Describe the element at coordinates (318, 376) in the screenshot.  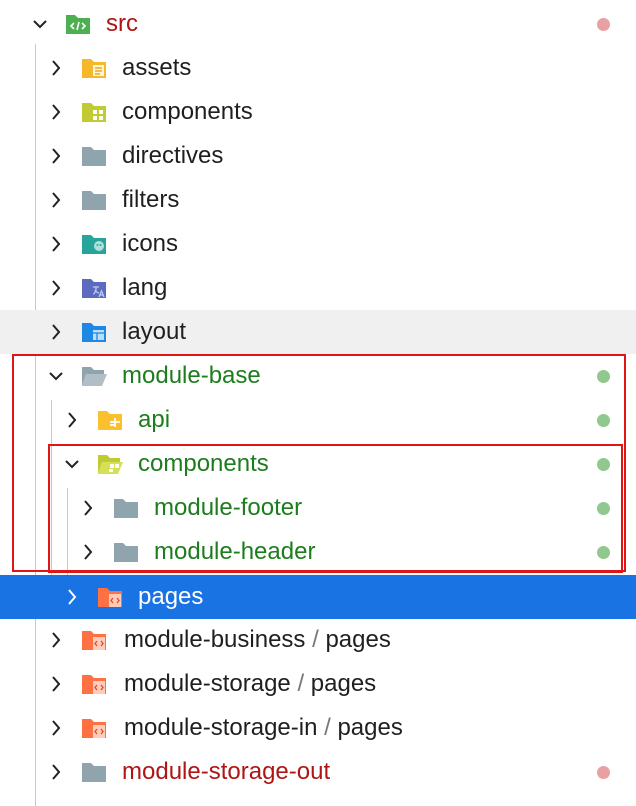
I see `tree-item-module-base: module-base` at that location.